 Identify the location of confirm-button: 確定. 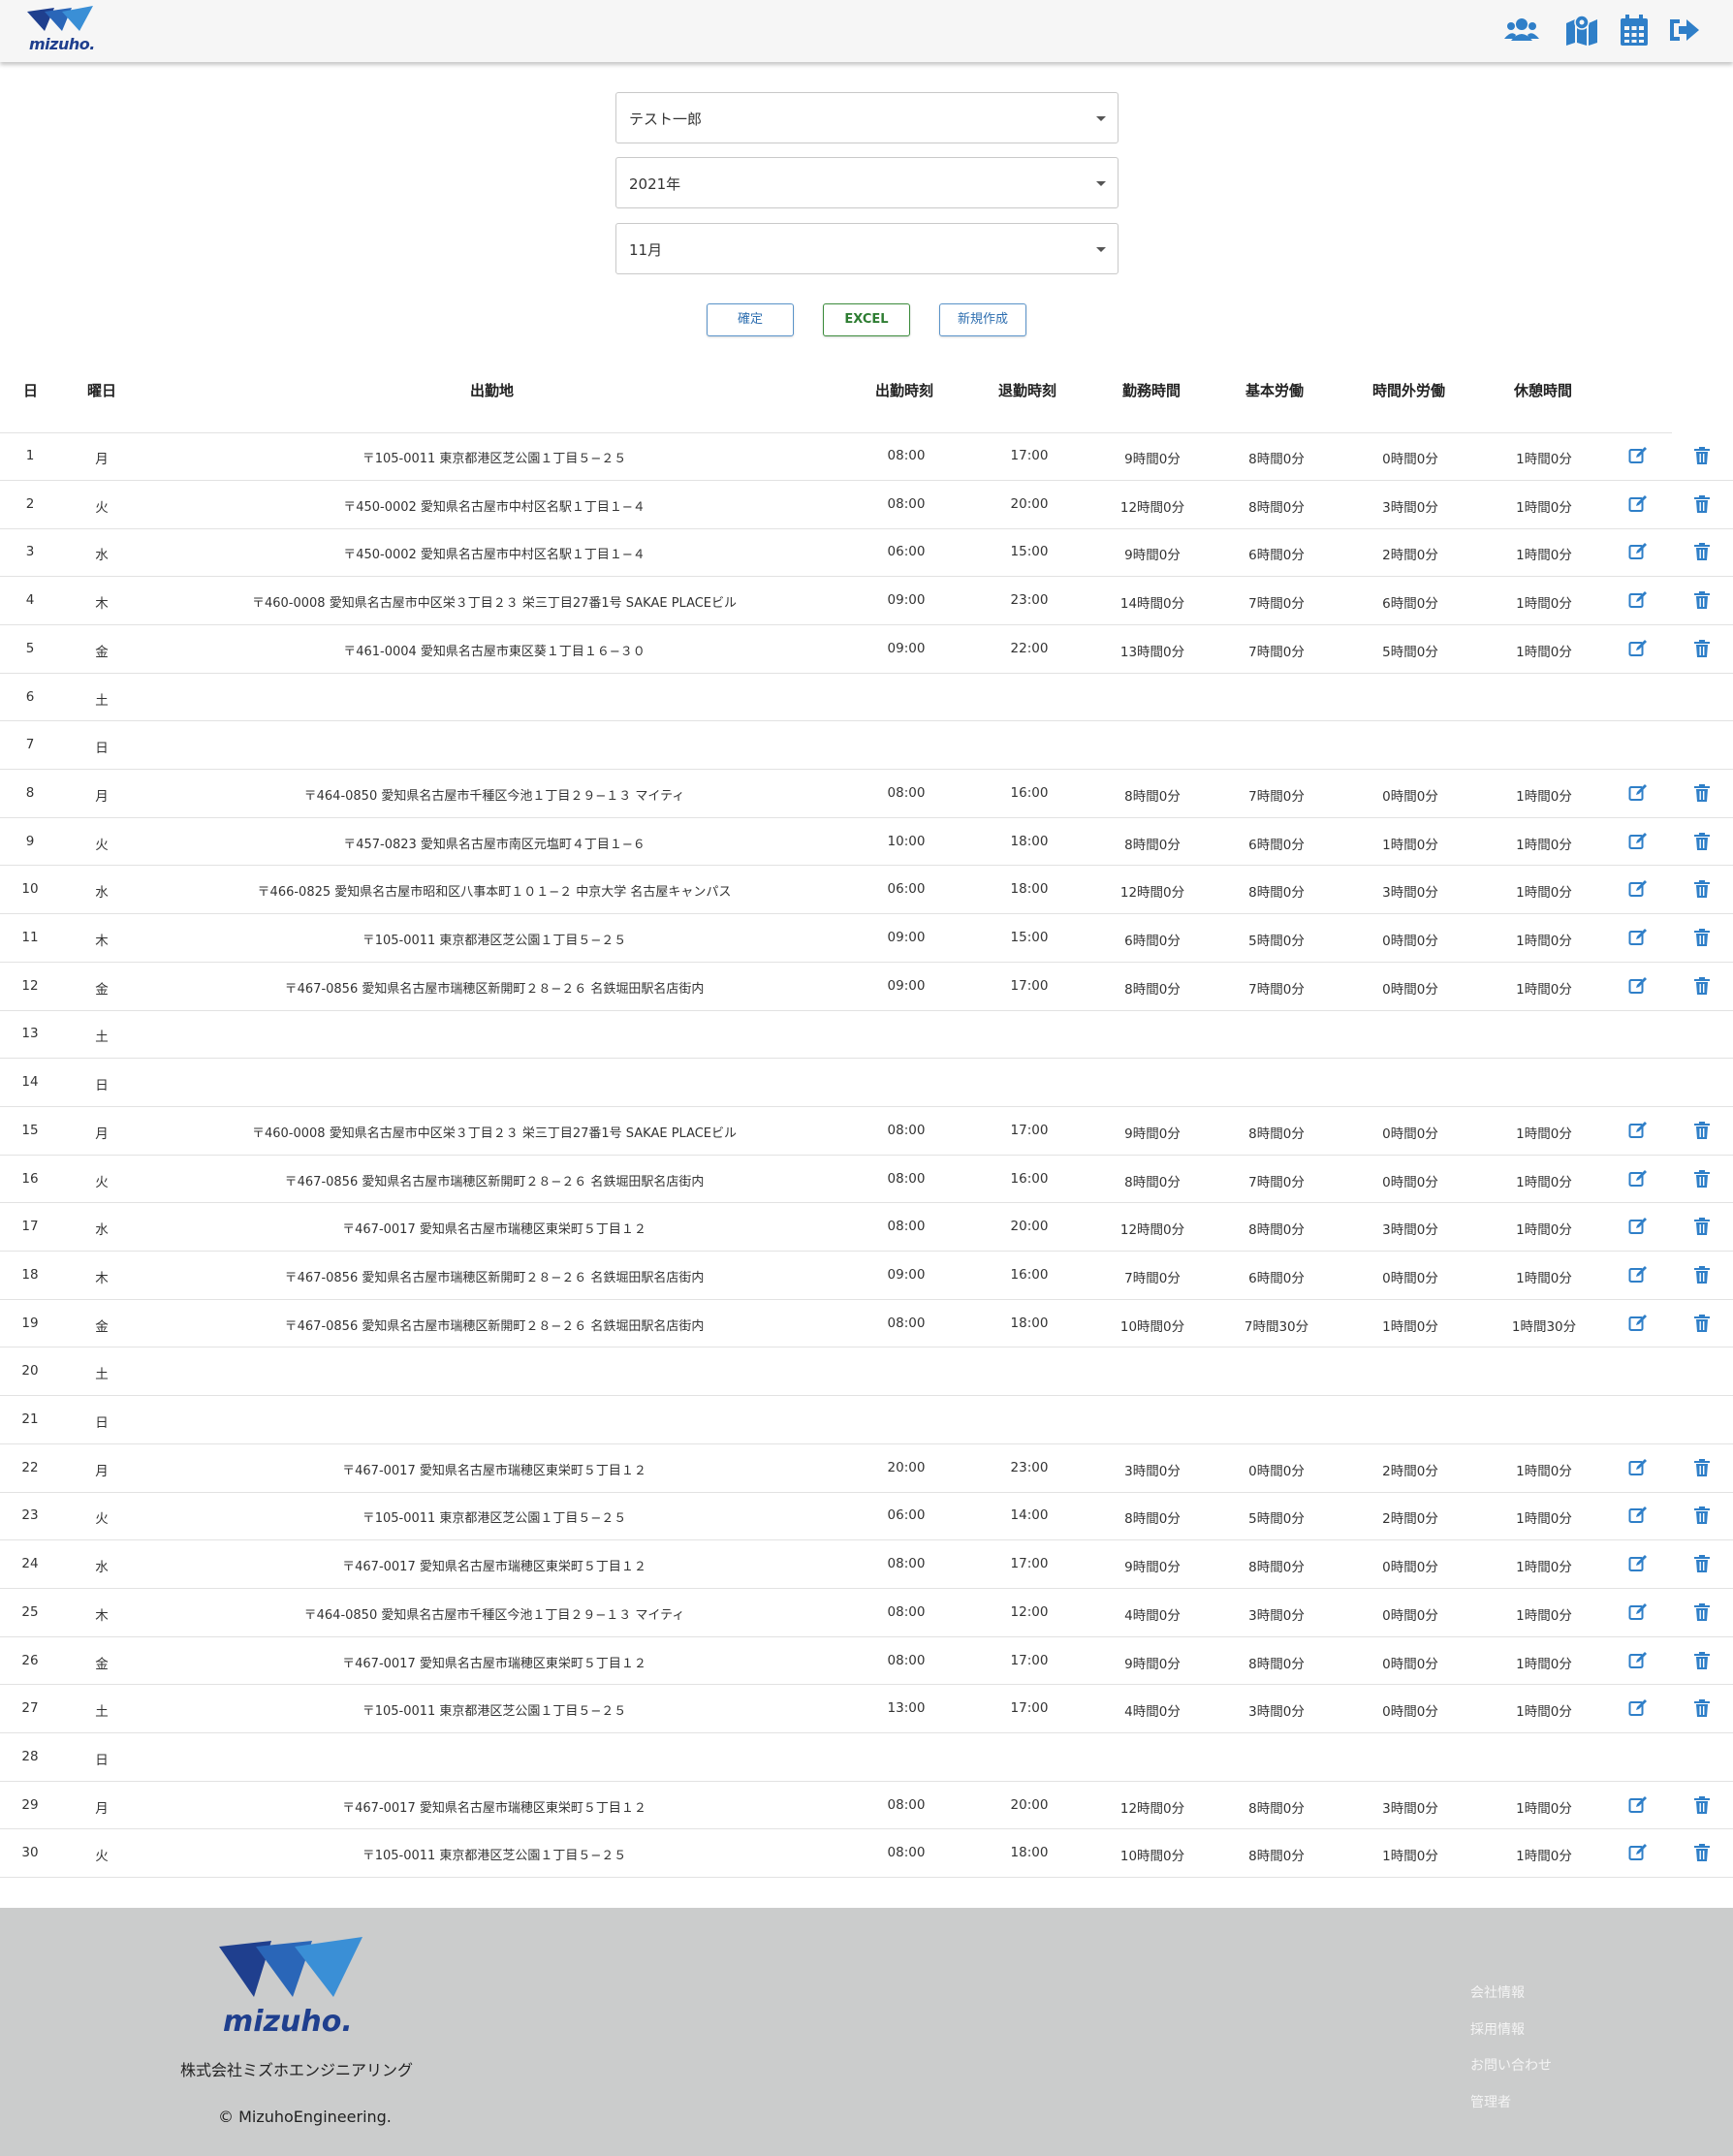
(750, 319).